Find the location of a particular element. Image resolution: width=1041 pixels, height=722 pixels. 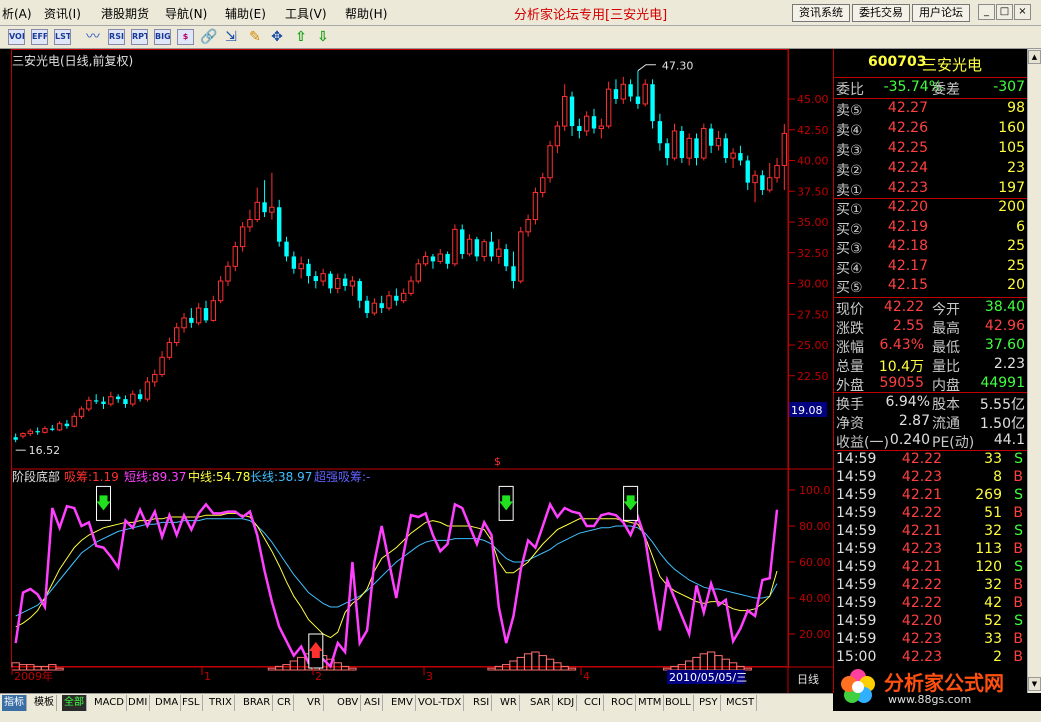

date-tick-label: 2009年 is located at coordinates (33, 676).